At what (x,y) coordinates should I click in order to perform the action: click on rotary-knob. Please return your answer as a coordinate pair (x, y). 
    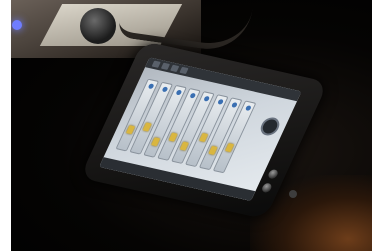
    Looking at the image, I should click on (98, 26).